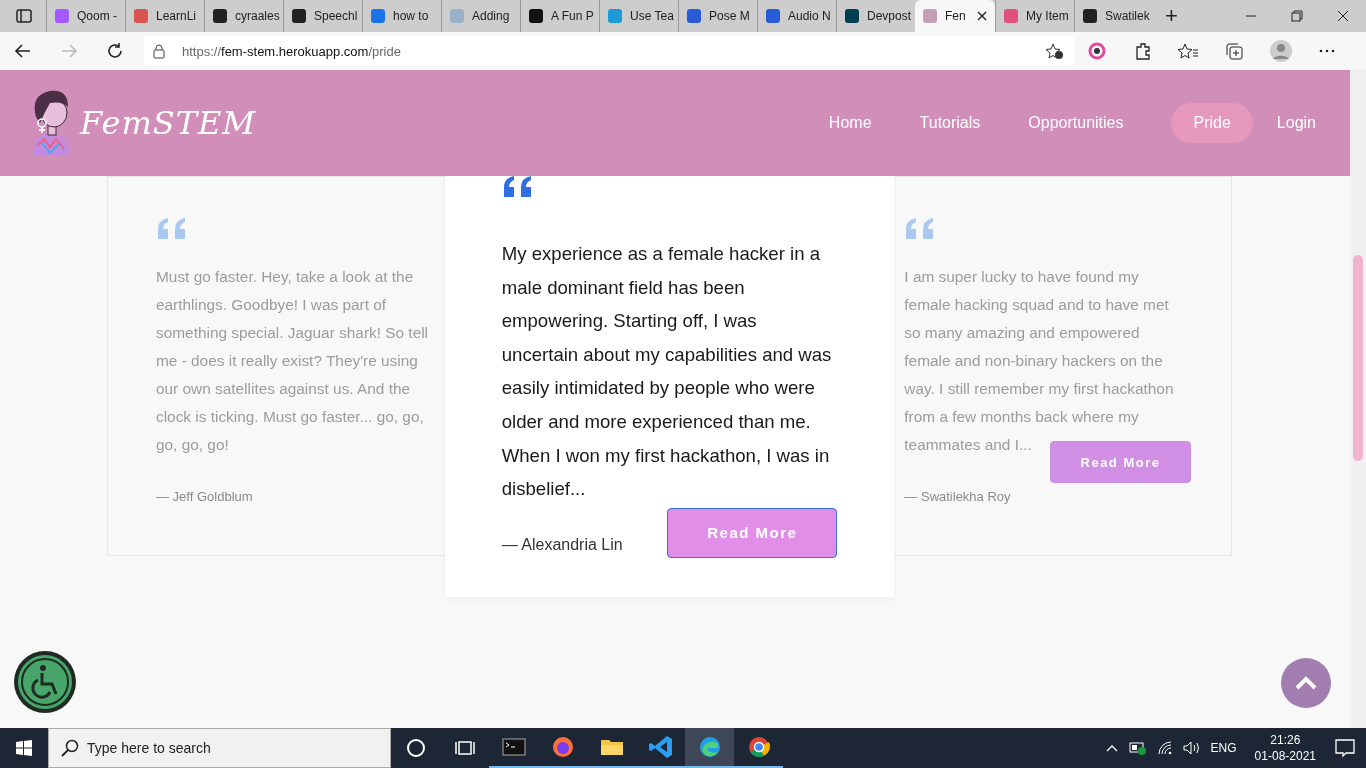 Image resolution: width=1366 pixels, height=768 pixels. Describe the element at coordinates (204, 496) in the screenshot. I see `testimonial-author: — Jeff Goldblum` at that location.